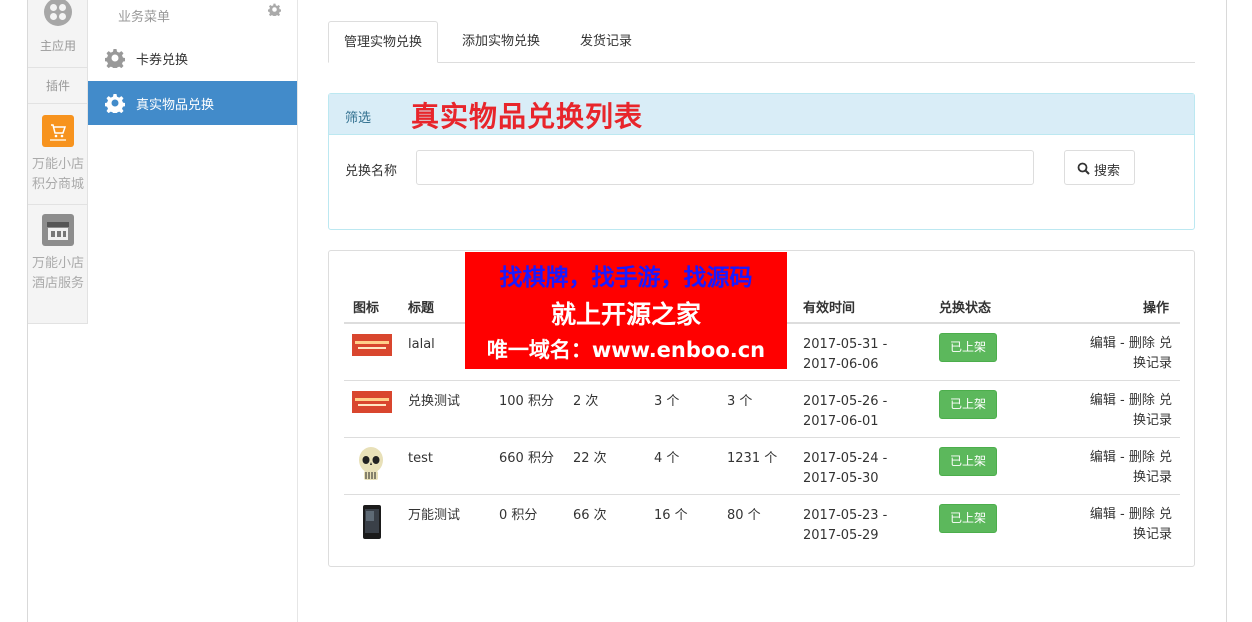  I want to click on rail-item-hotel-service: 万能小店 酒店服务, so click(58, 259).